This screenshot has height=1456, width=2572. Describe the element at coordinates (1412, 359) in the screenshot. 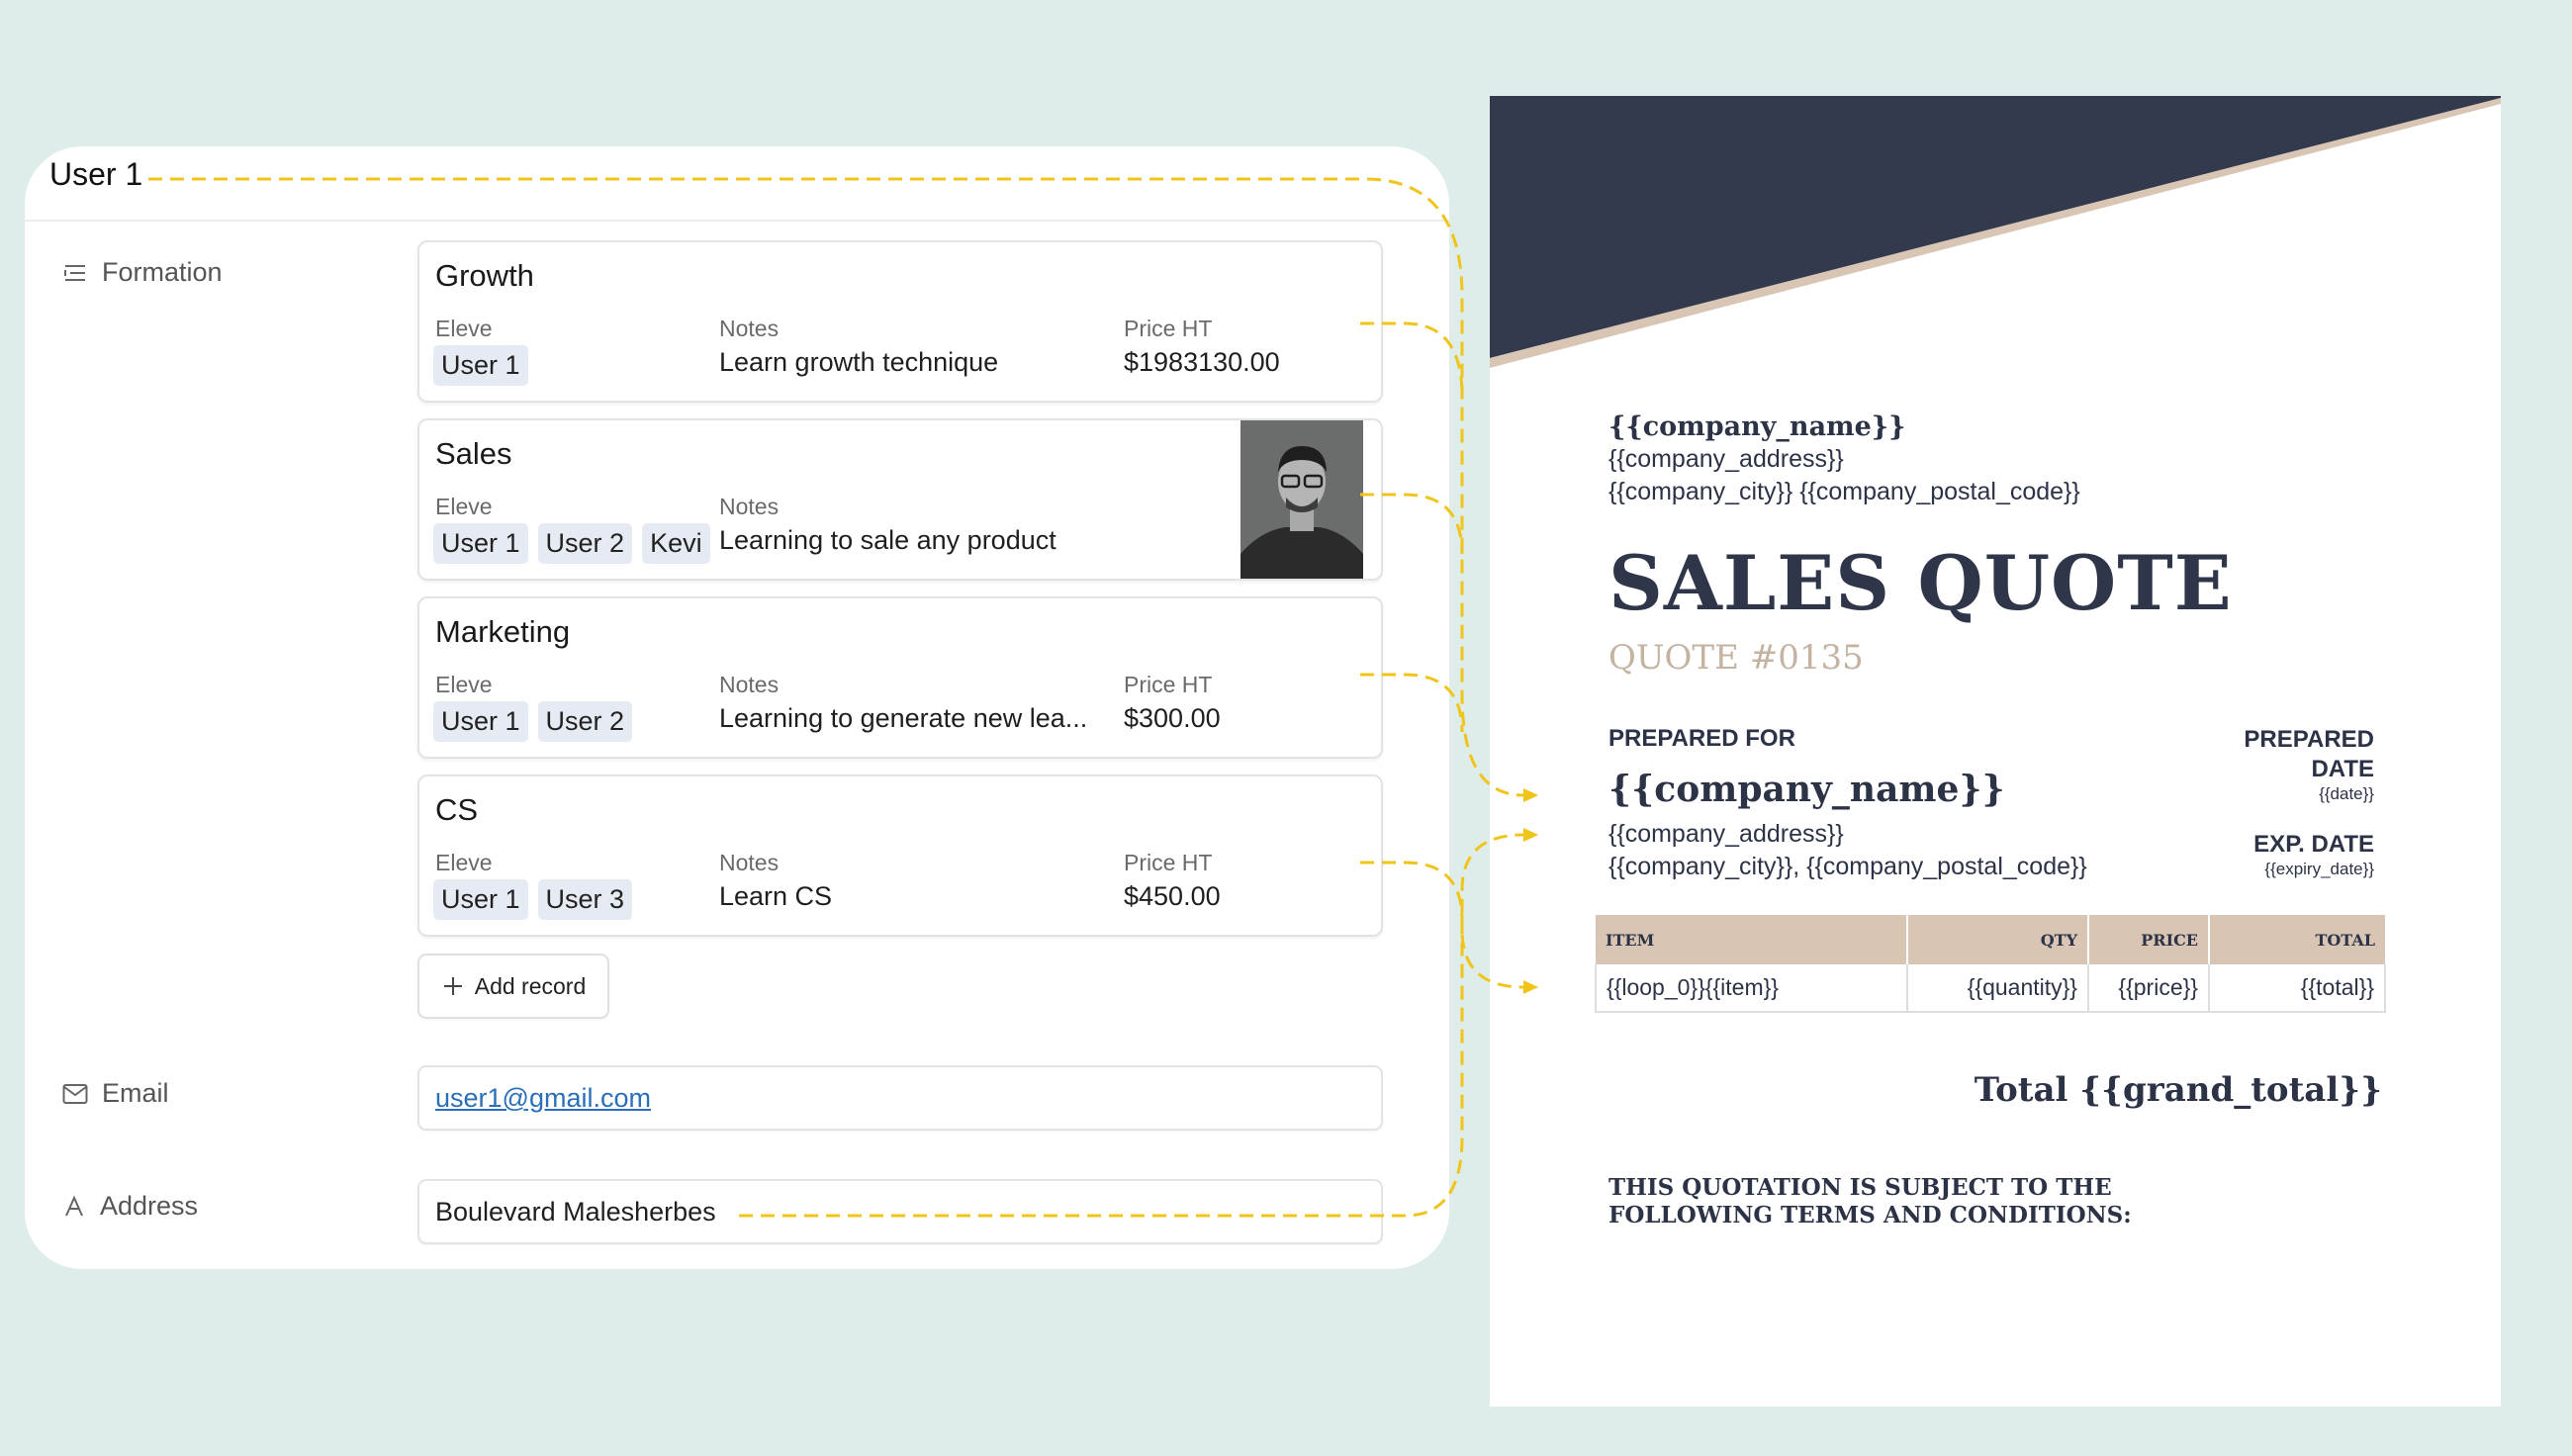

I see `connector-growth` at that location.